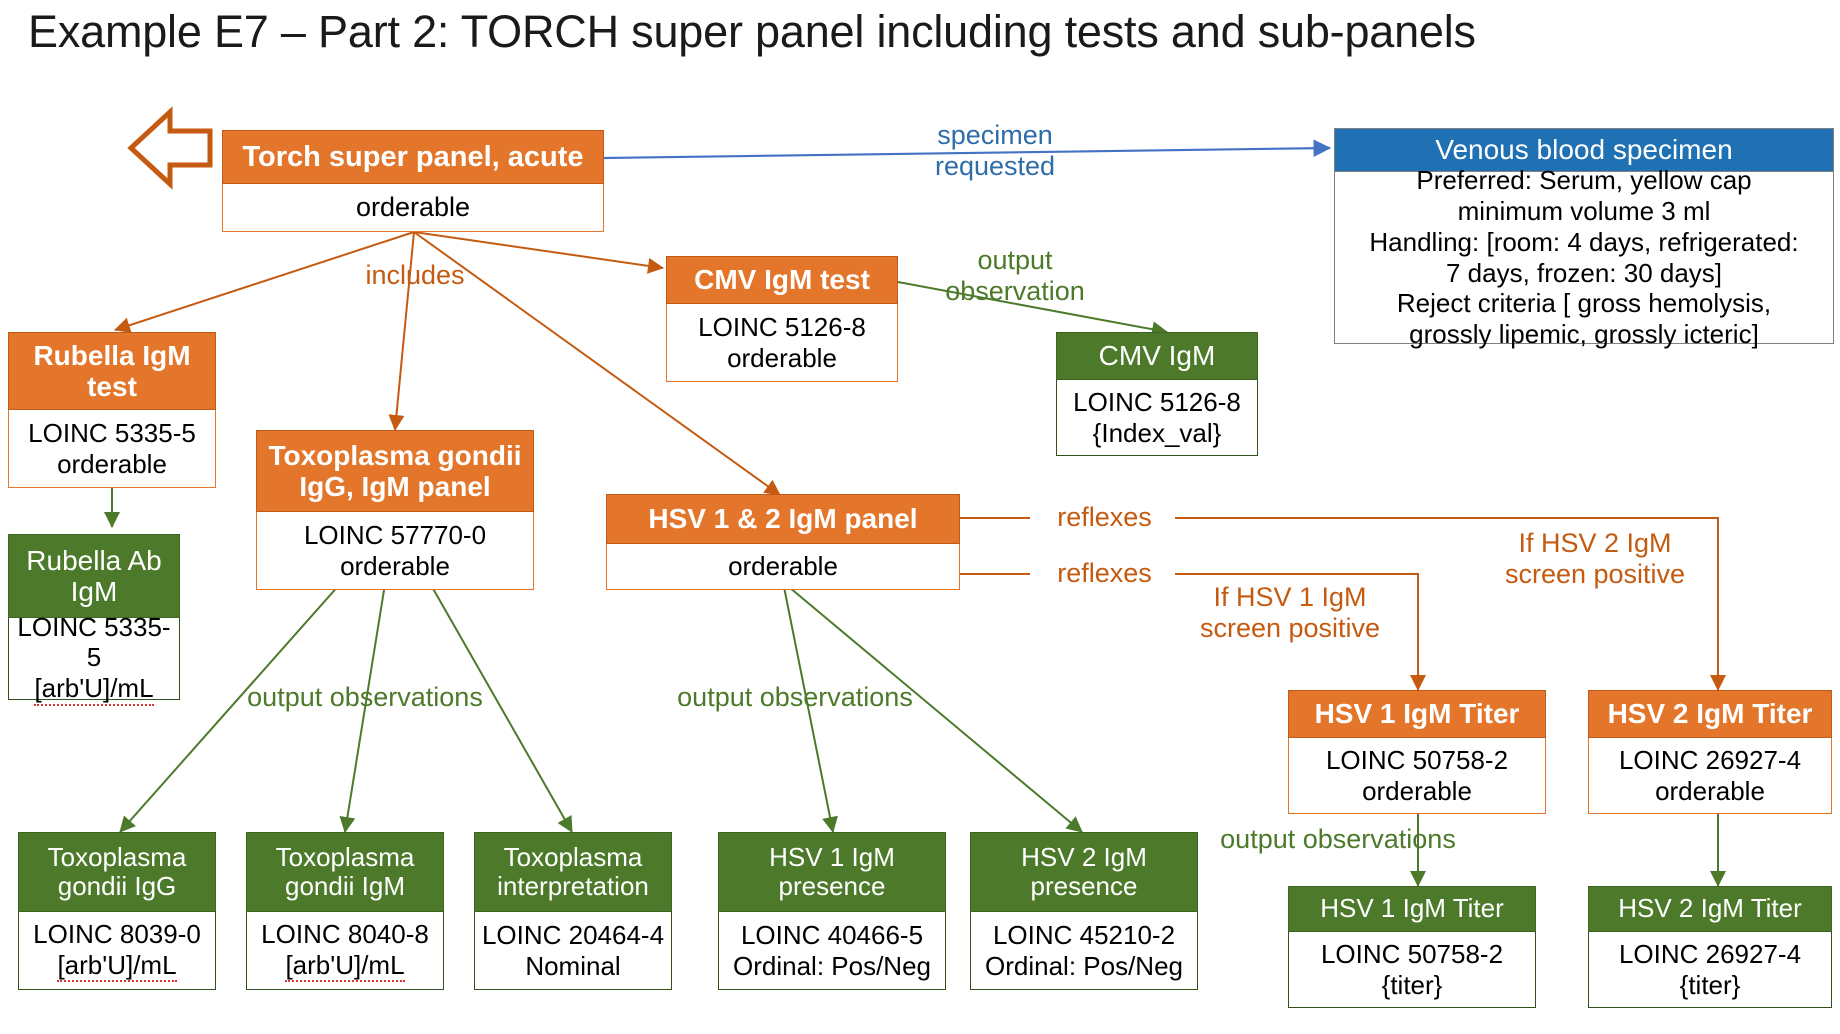  I want to click on hsv2-presence-title: HSV 2 IgM presence, so click(1084, 872).